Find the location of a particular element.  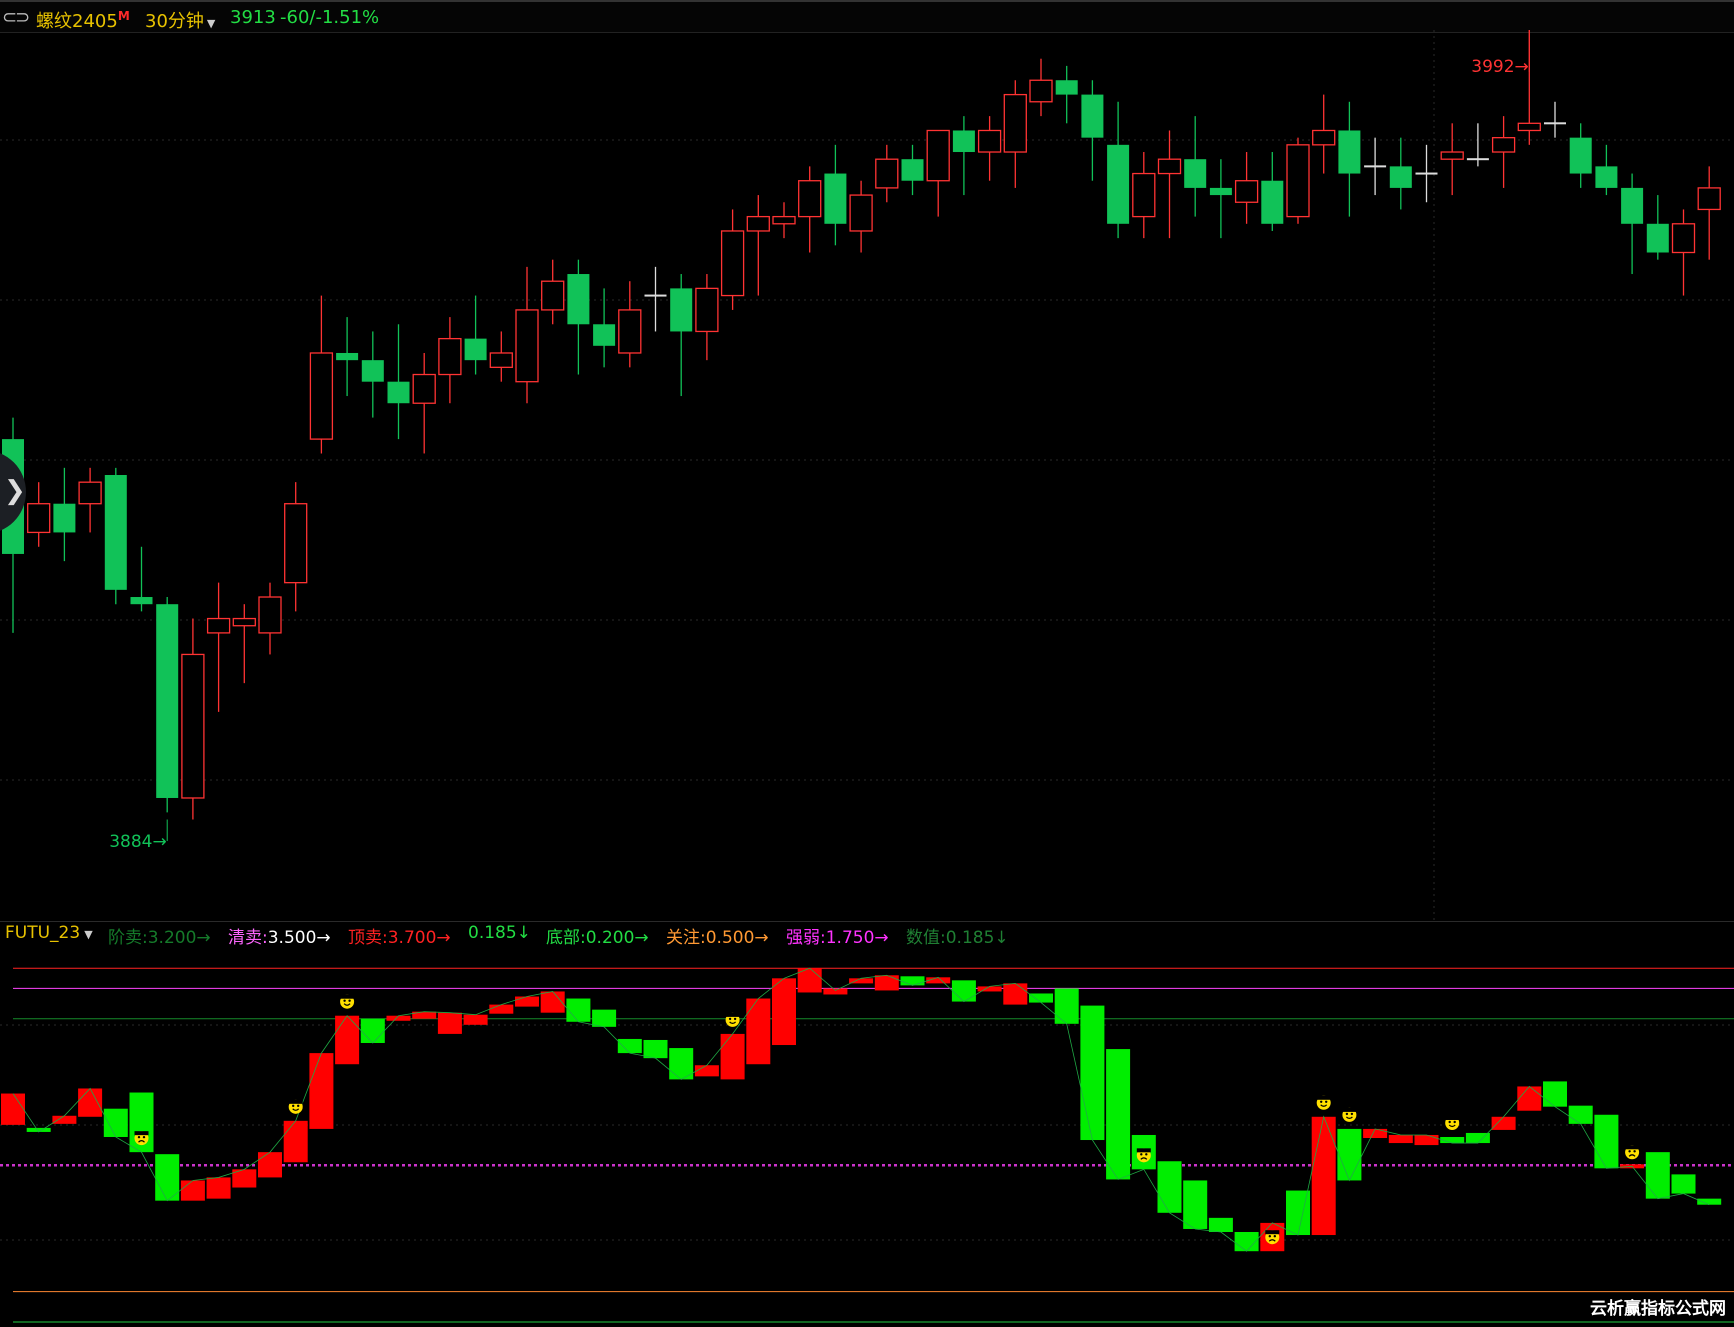

indicator-param: 强弱:1.750→ is located at coordinates (837, 935).